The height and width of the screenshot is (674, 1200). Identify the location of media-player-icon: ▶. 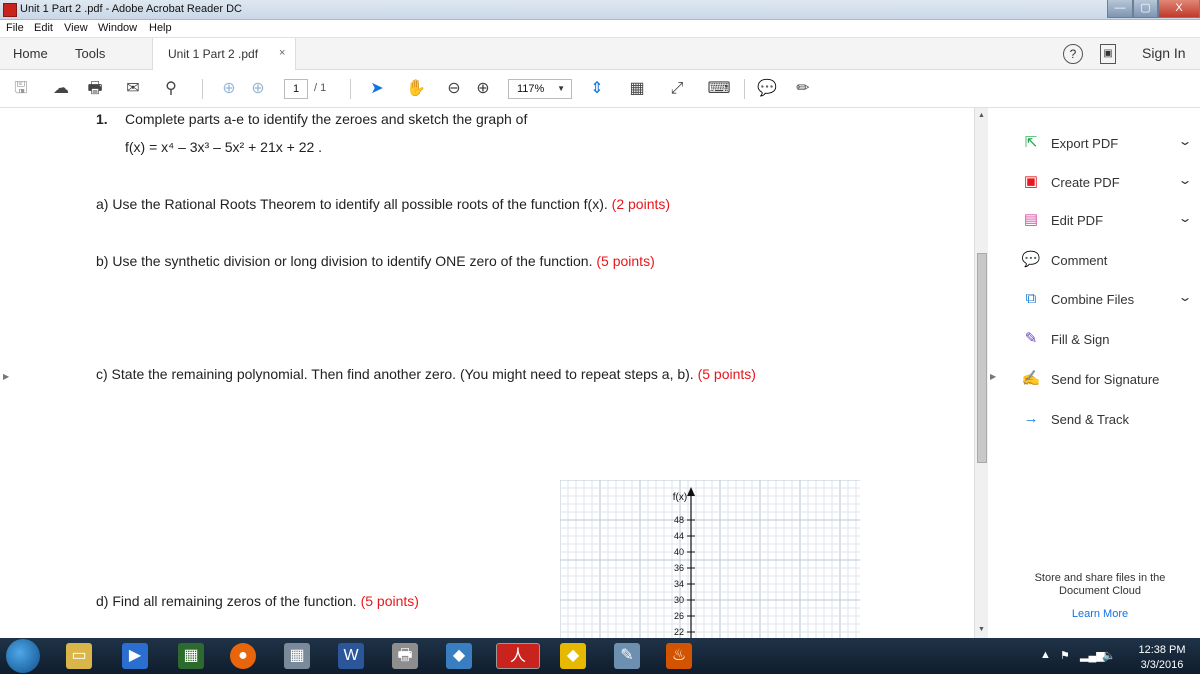
(135, 656).